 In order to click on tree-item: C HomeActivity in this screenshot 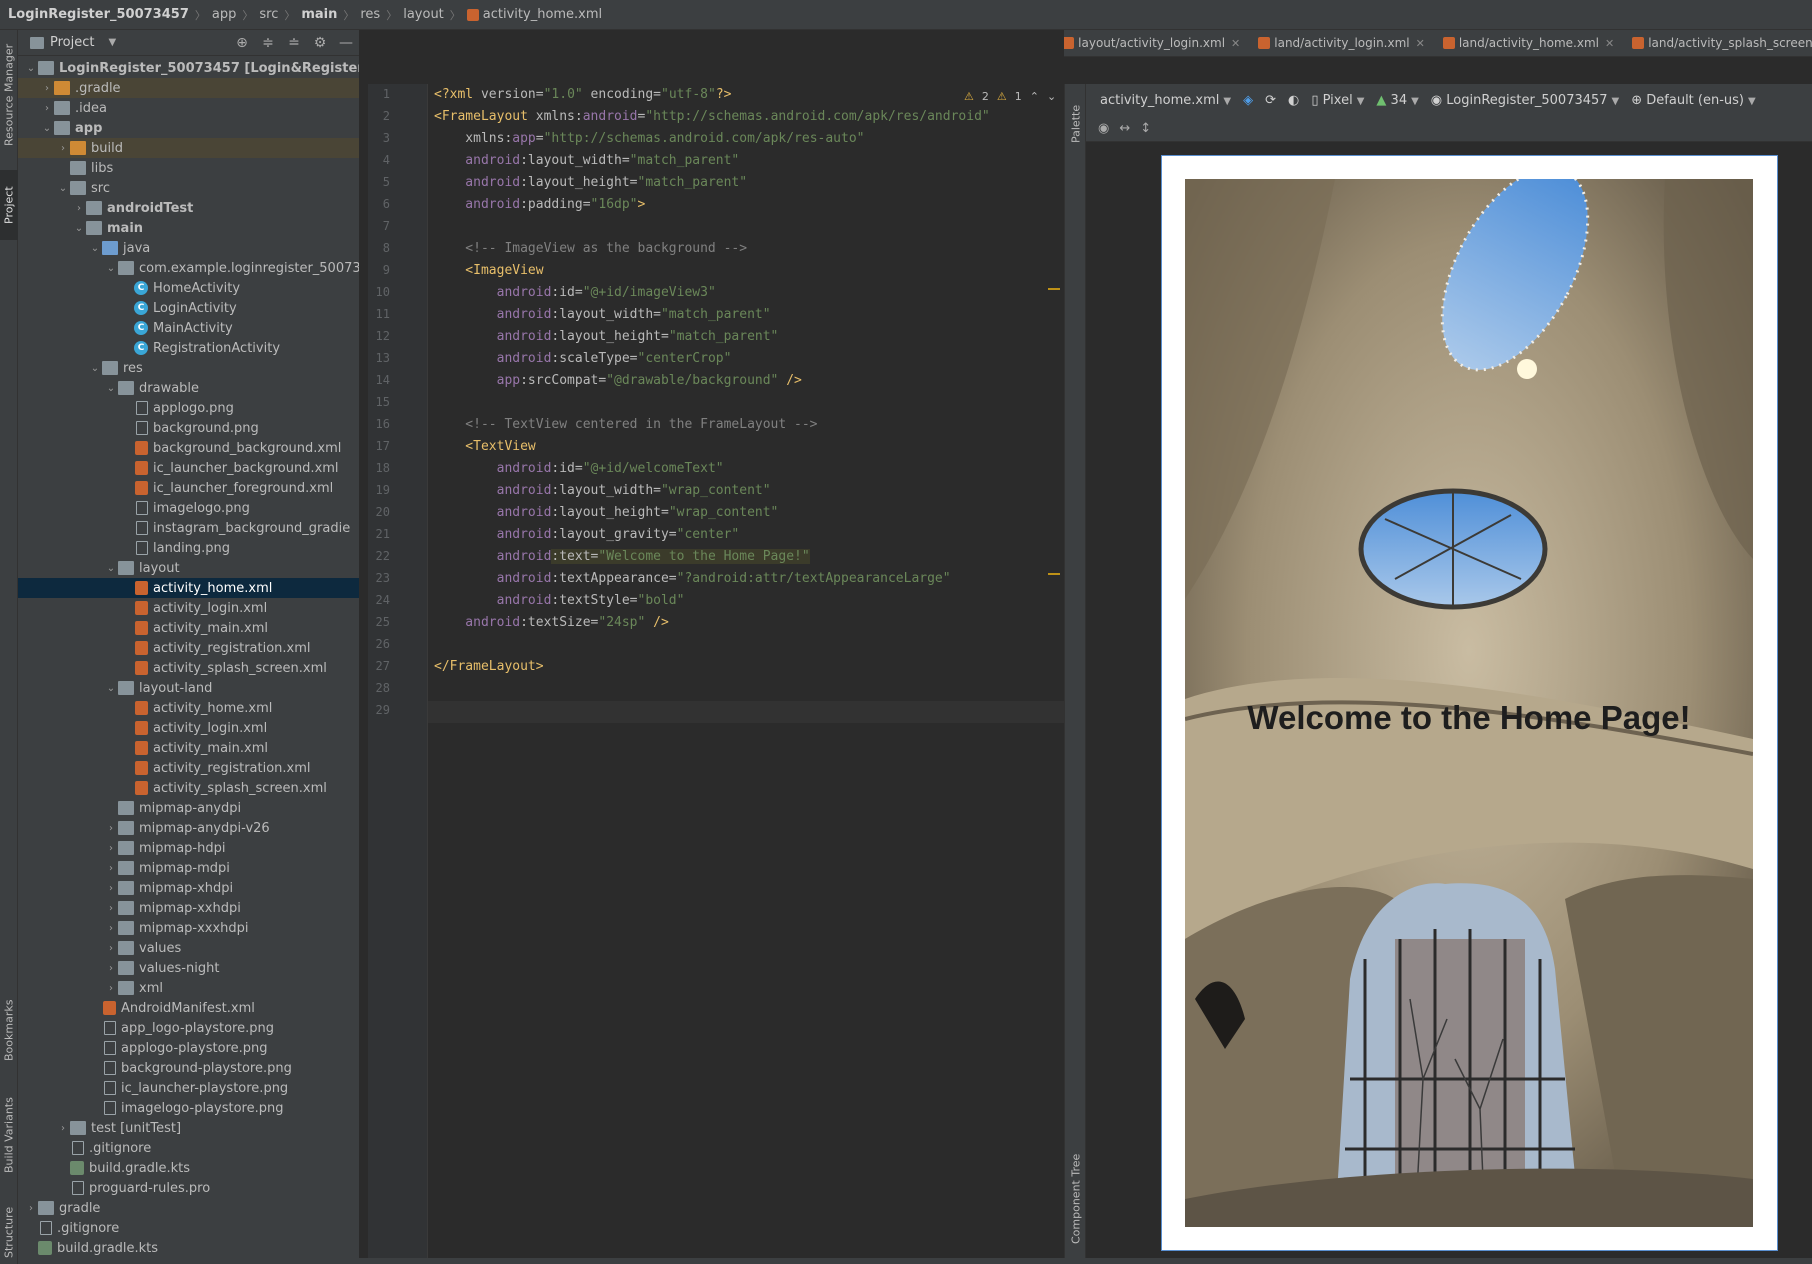, I will do `click(188, 288)`.